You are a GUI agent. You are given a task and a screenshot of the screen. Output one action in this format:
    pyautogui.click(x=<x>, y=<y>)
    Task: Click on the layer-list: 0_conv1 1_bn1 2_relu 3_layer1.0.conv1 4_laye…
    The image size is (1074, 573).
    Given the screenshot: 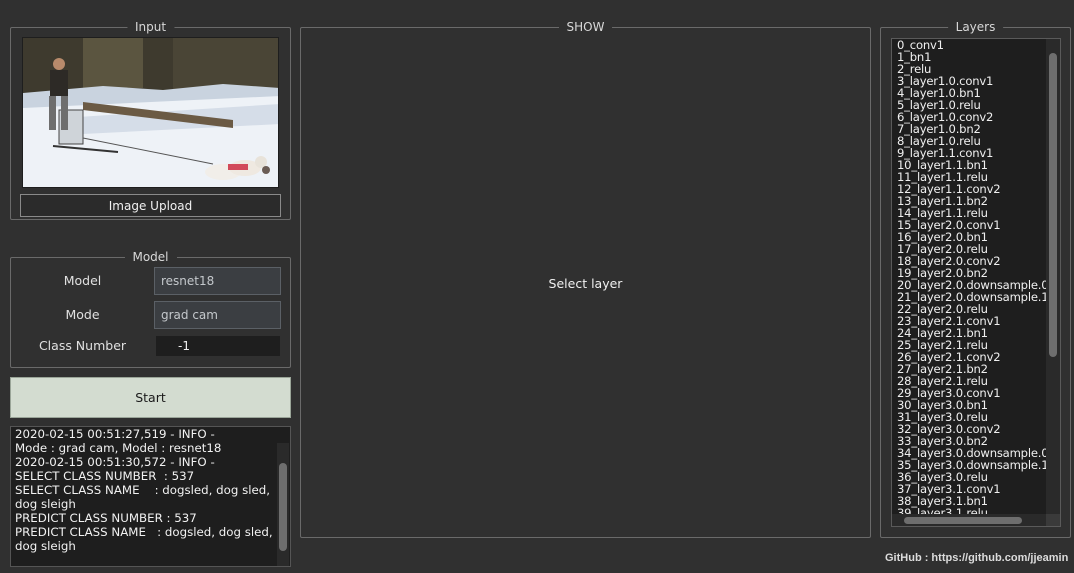 What is the action you would take?
    pyautogui.click(x=976, y=282)
    